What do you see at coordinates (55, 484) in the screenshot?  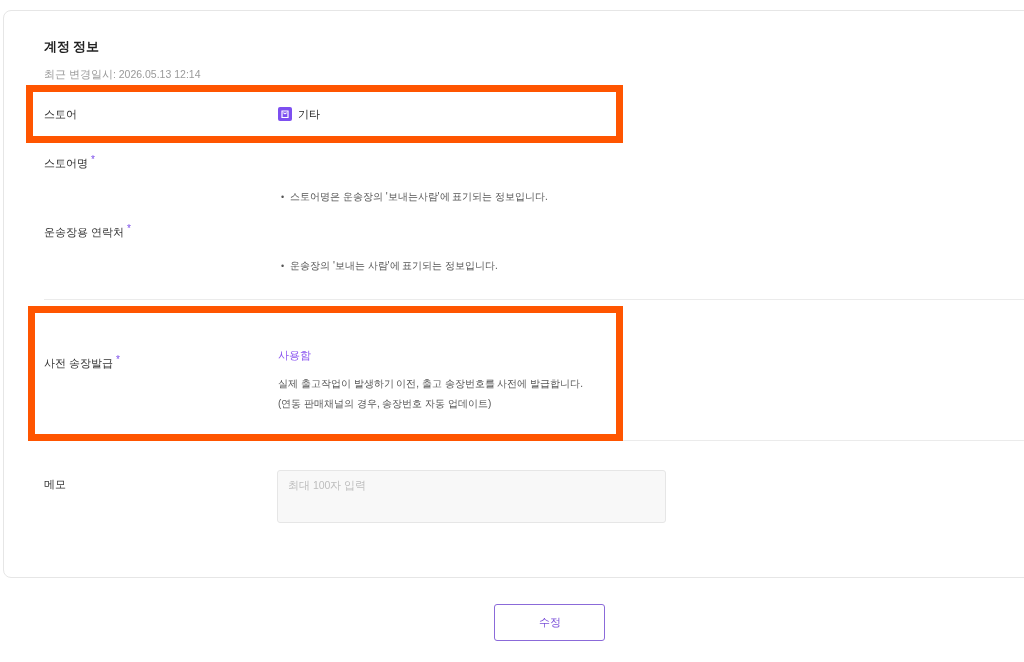 I see `field-label: 메모` at bounding box center [55, 484].